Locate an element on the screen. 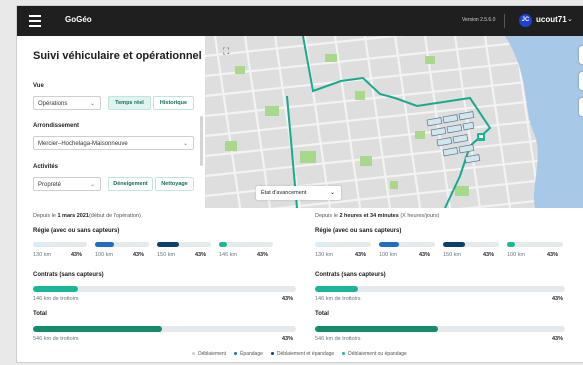 This screenshot has width=583, height=365. info-icon: ⓘ is located at coordinates (581, 107).